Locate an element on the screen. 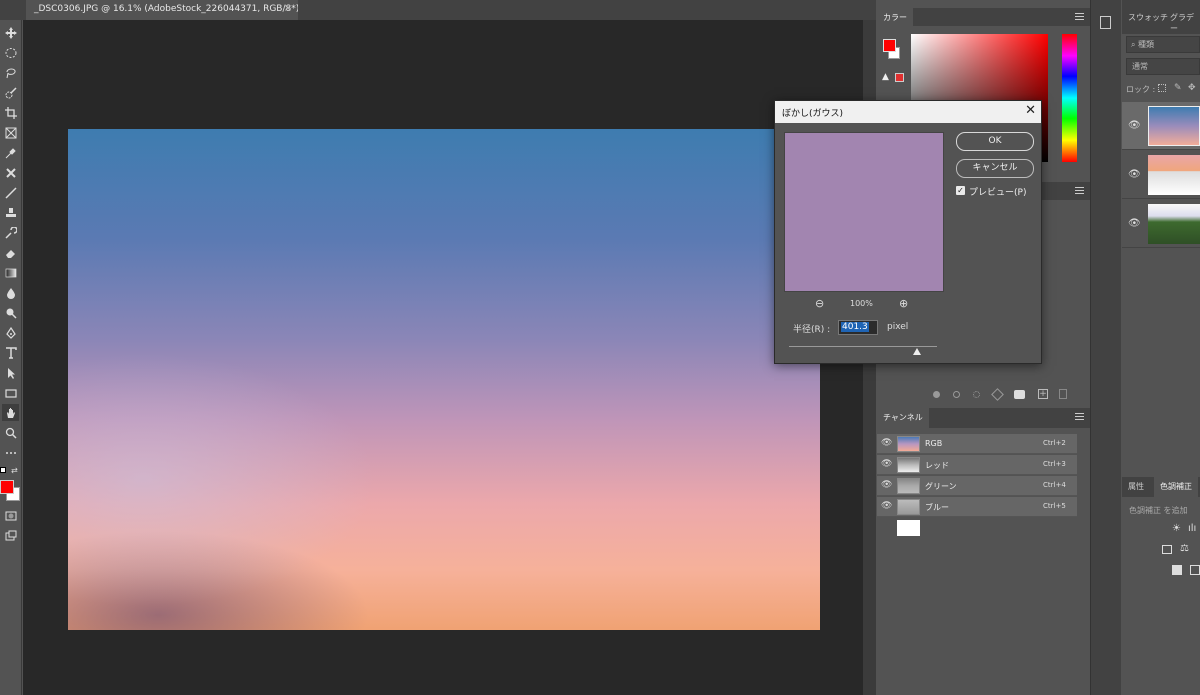 The width and height of the screenshot is (1200, 695). tab-adjustments: 色調補正 is located at coordinates (1176, 487).